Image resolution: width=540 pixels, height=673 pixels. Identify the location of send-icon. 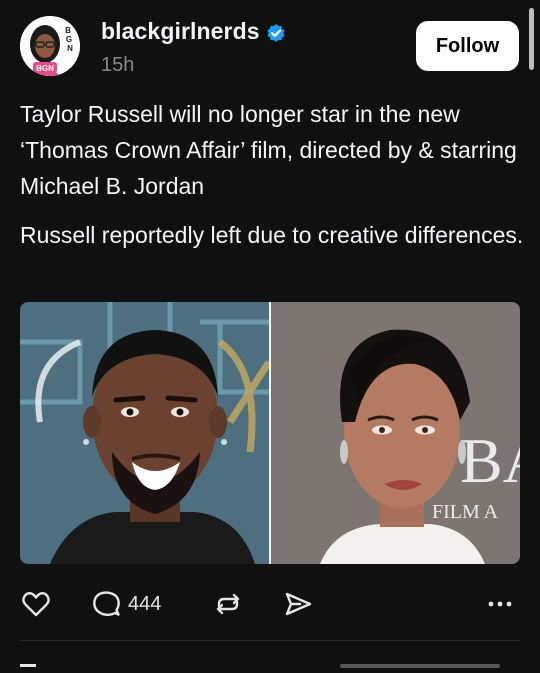
(298, 604).